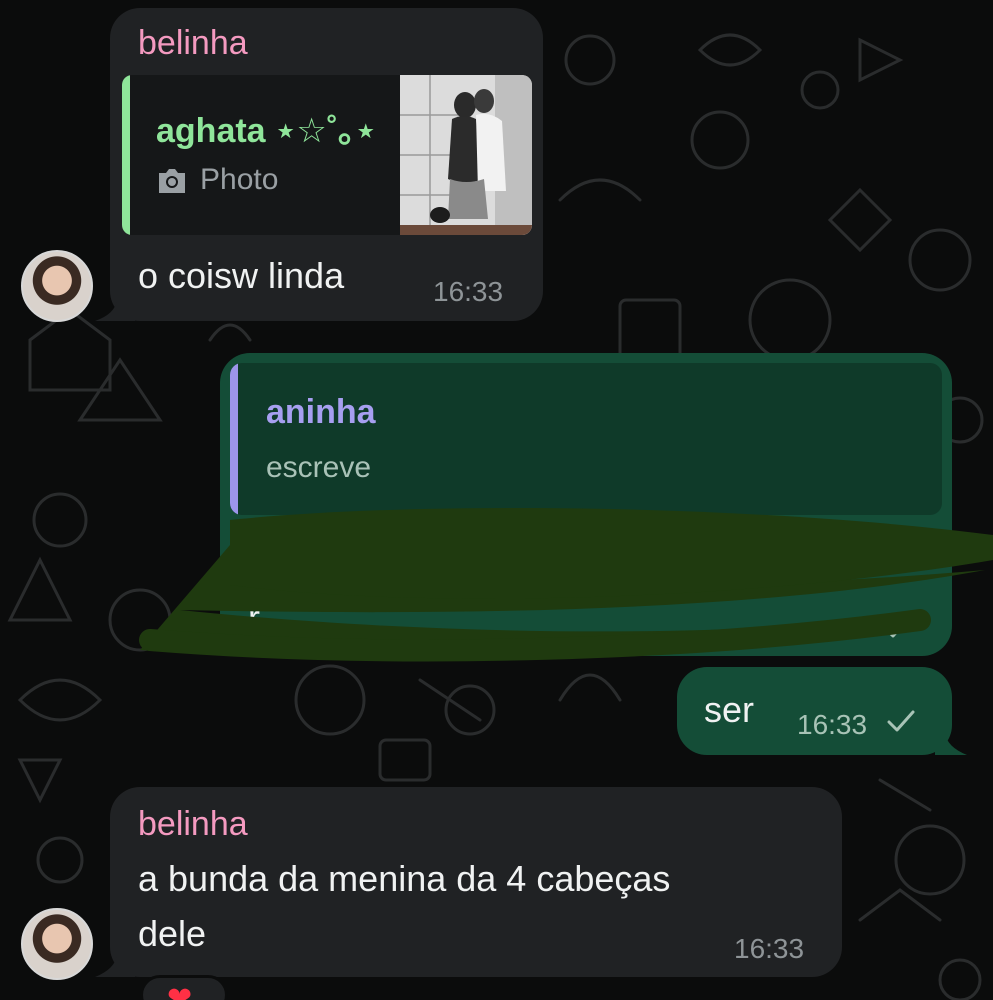 This screenshot has height=1000, width=993. I want to click on reply-author: aninha, so click(321, 412).